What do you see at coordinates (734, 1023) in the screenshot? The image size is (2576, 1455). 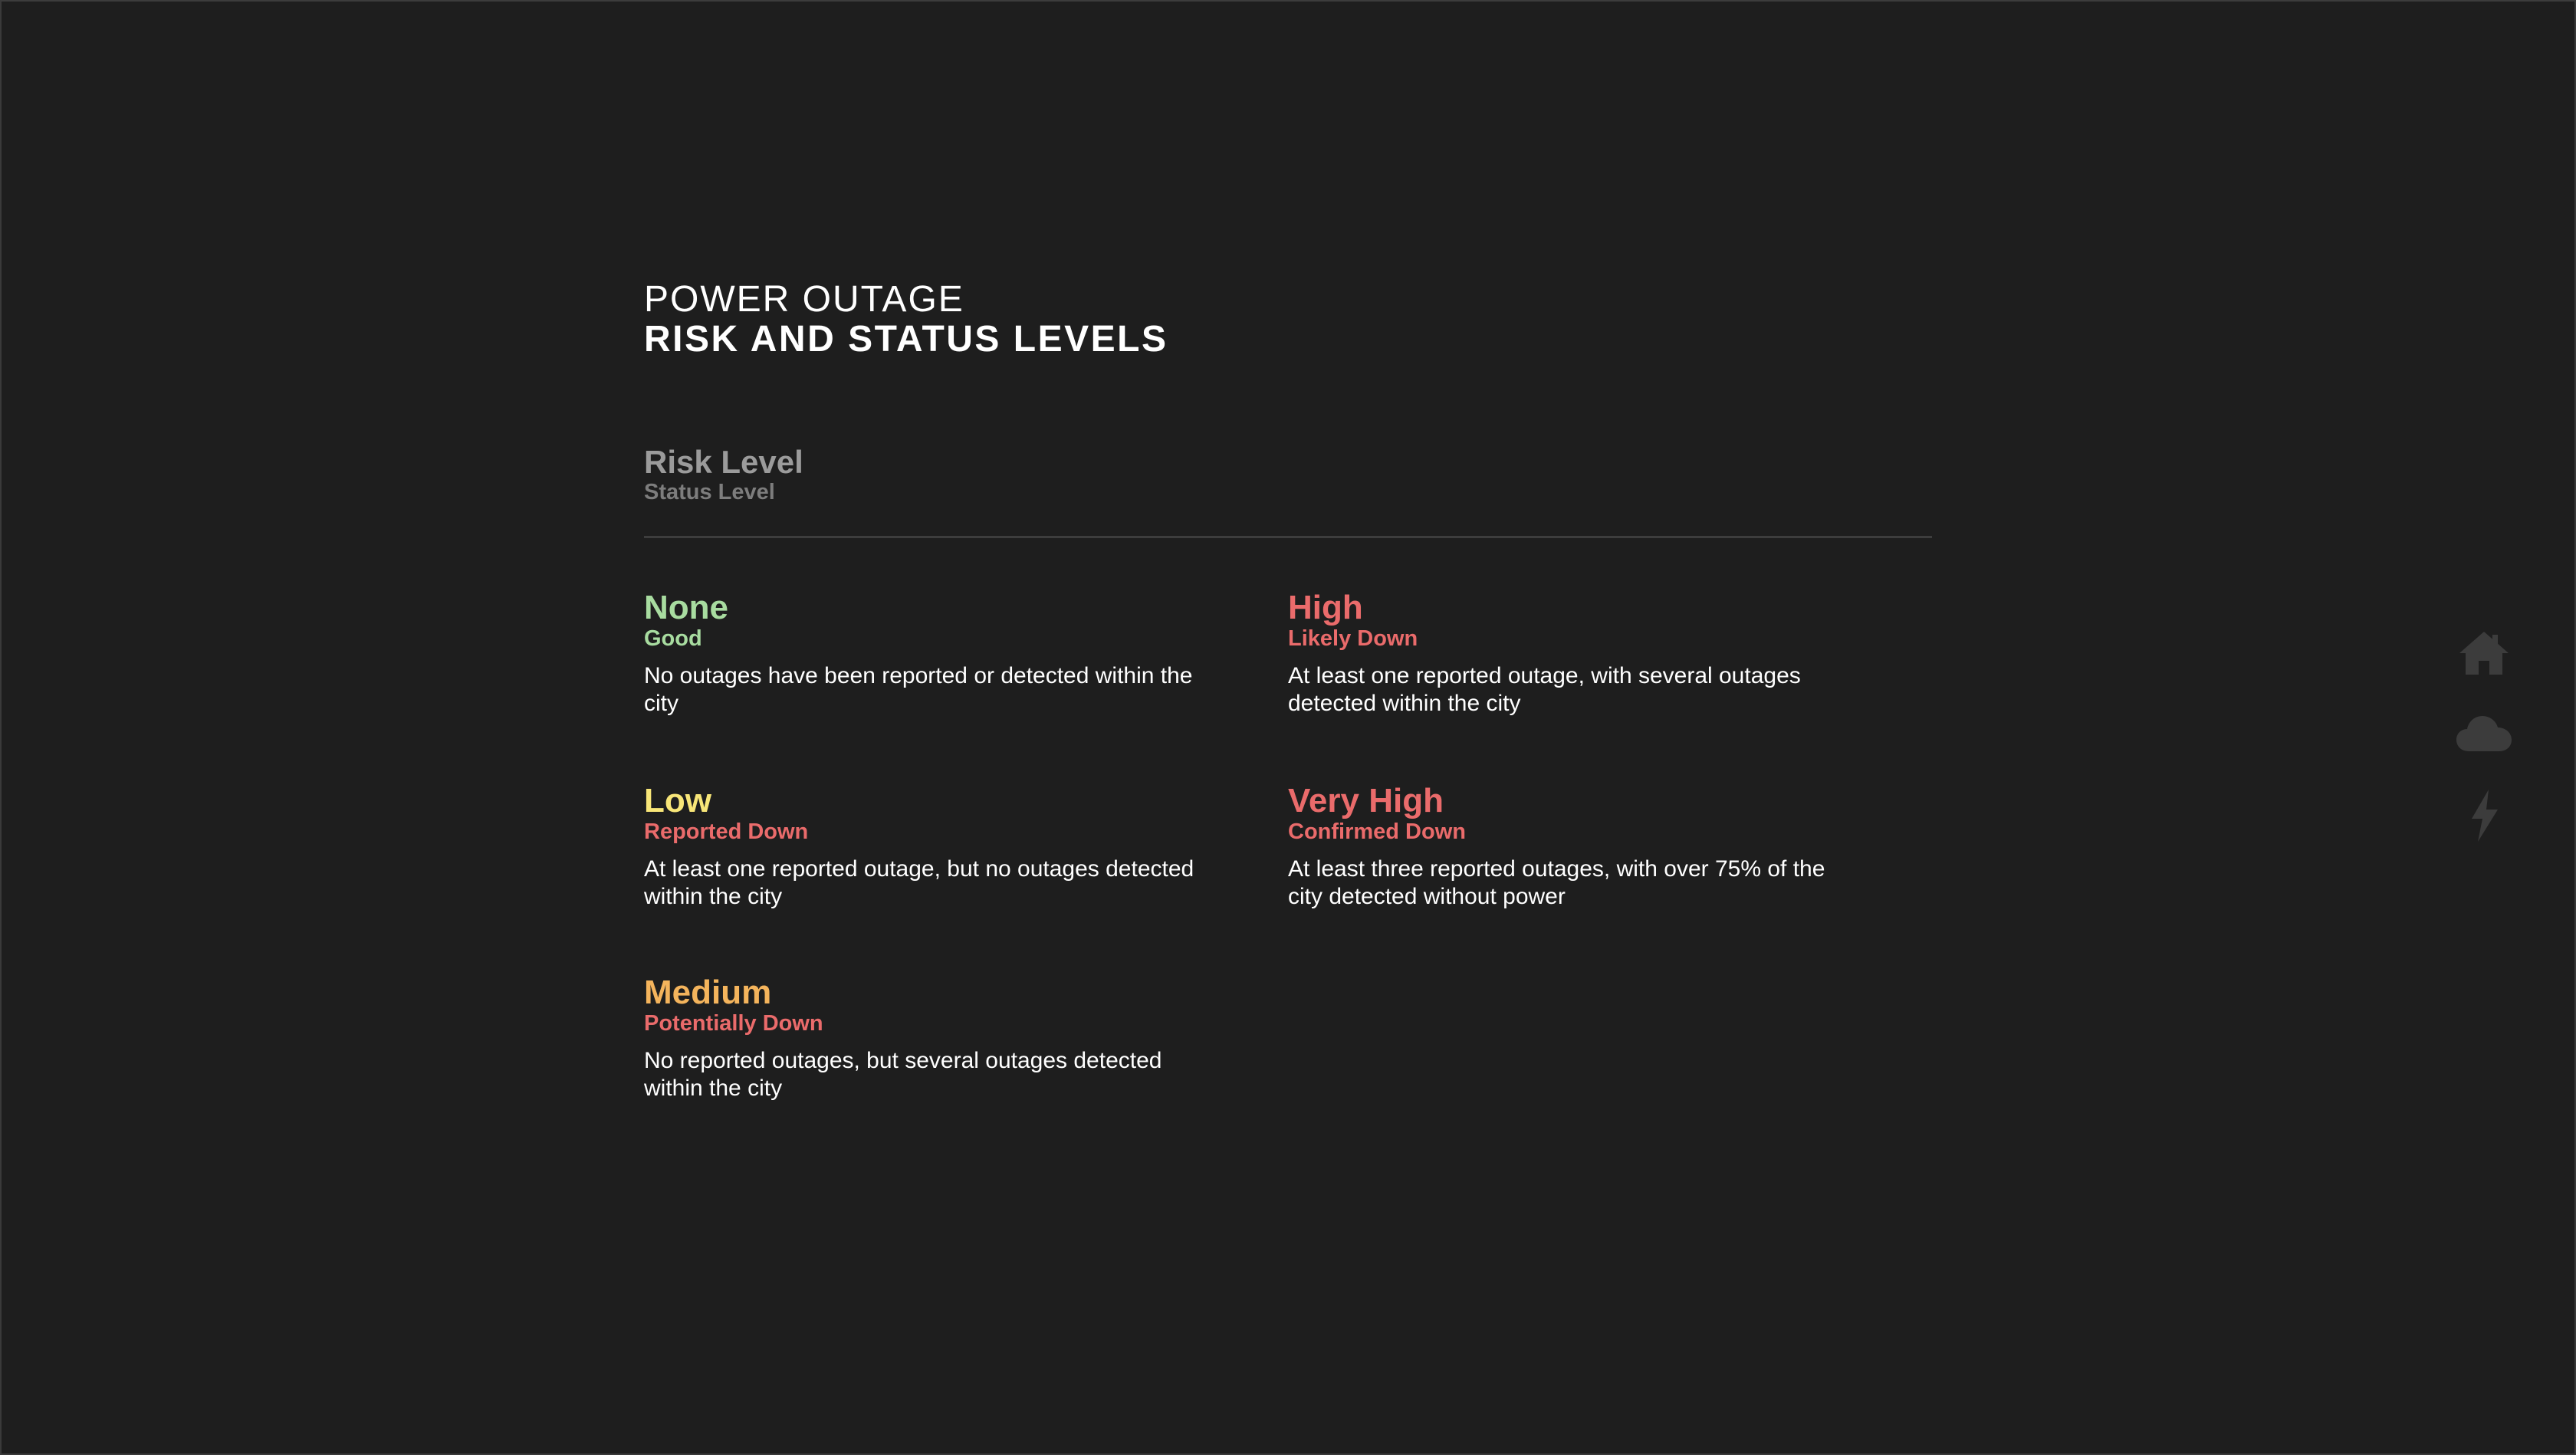 I see `status-level-label: Potentially Down` at bounding box center [734, 1023].